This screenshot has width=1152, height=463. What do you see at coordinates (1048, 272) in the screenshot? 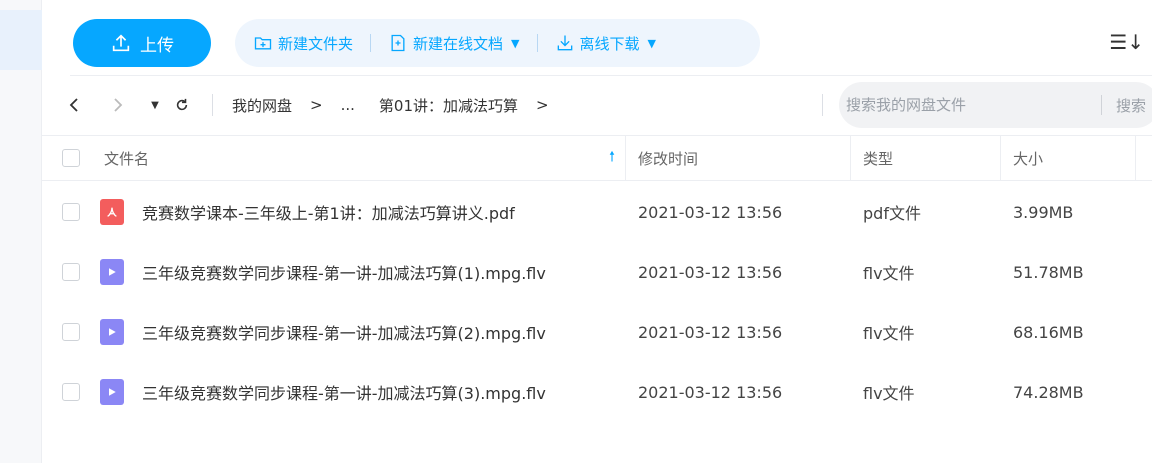
I see `file-size: 51.78MB` at bounding box center [1048, 272].